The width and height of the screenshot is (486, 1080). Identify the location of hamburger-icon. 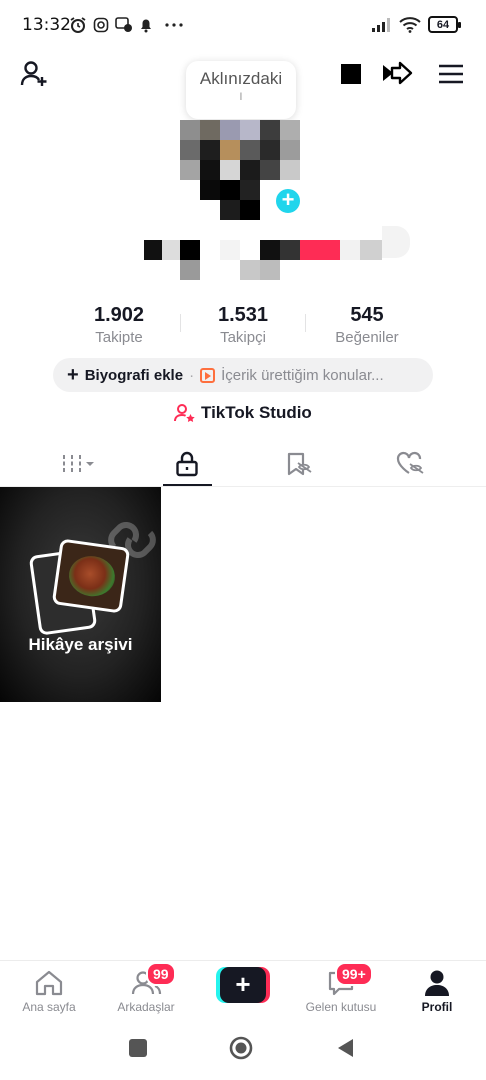
(451, 74).